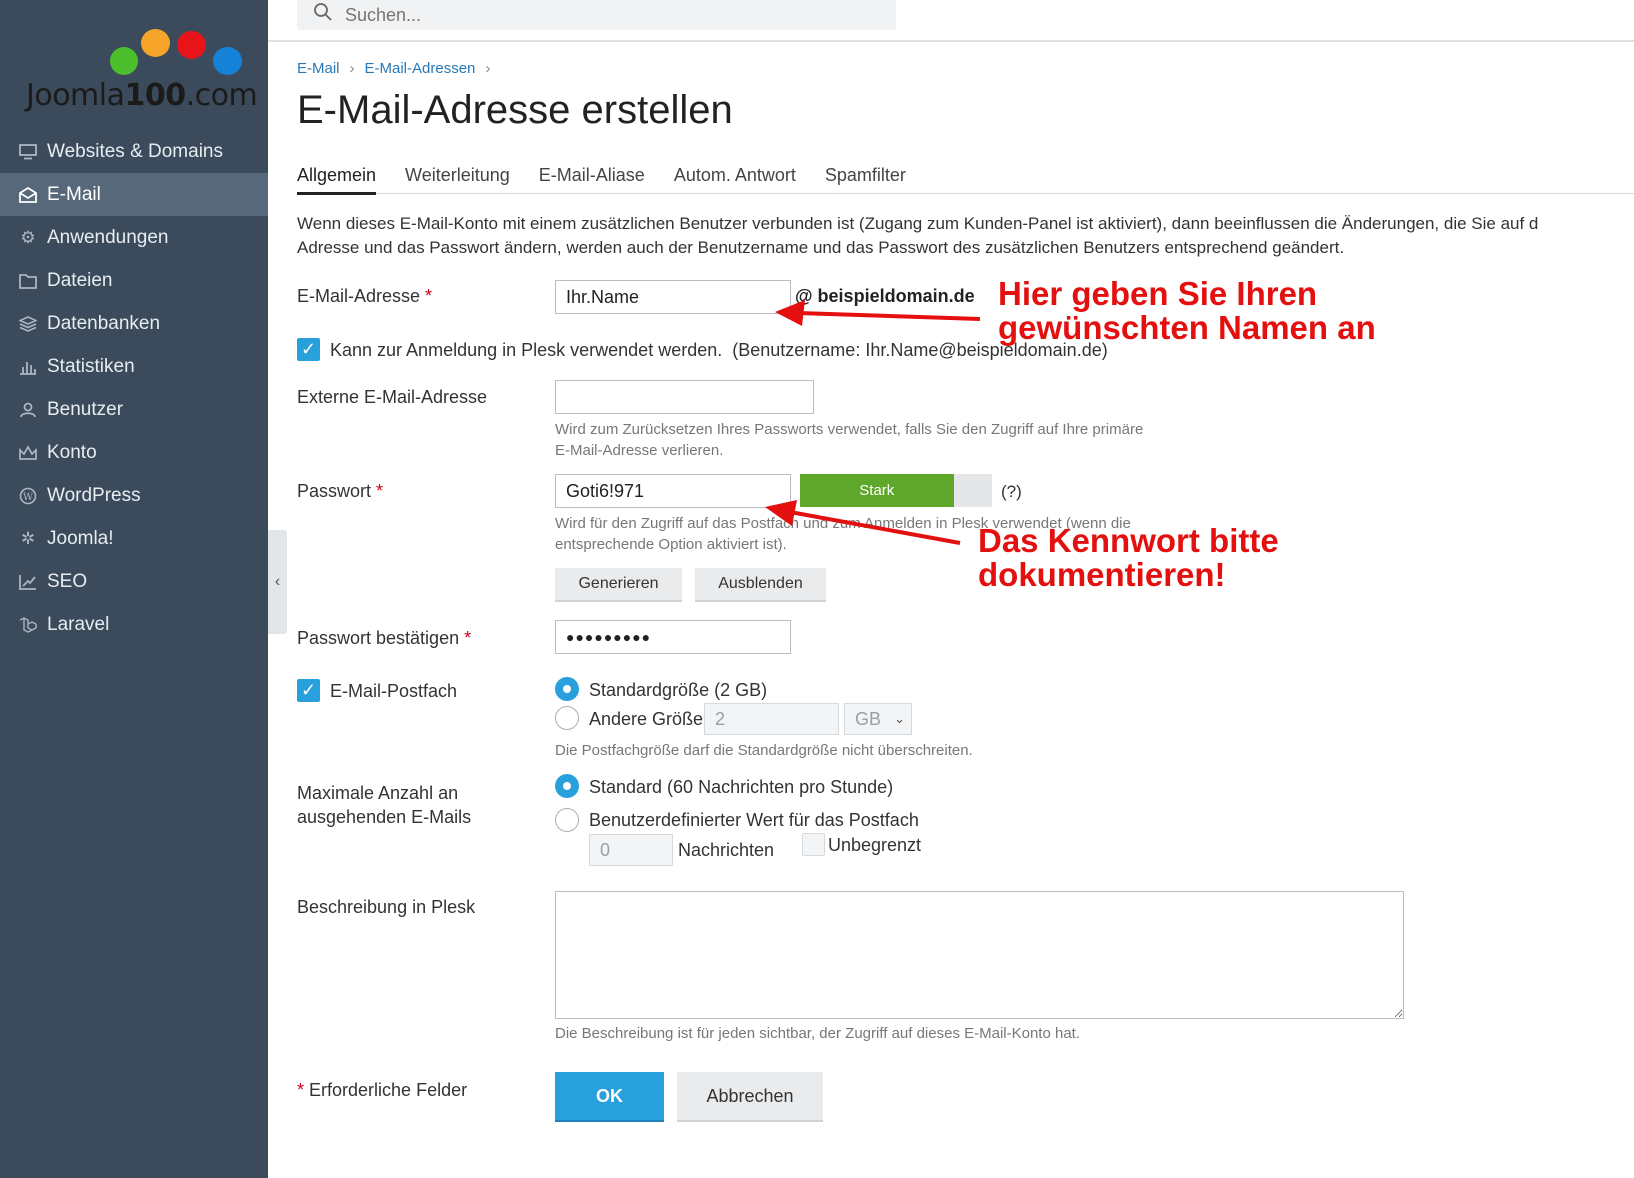 The width and height of the screenshot is (1634, 1178). I want to click on arrow-to-password, so click(863, 522).